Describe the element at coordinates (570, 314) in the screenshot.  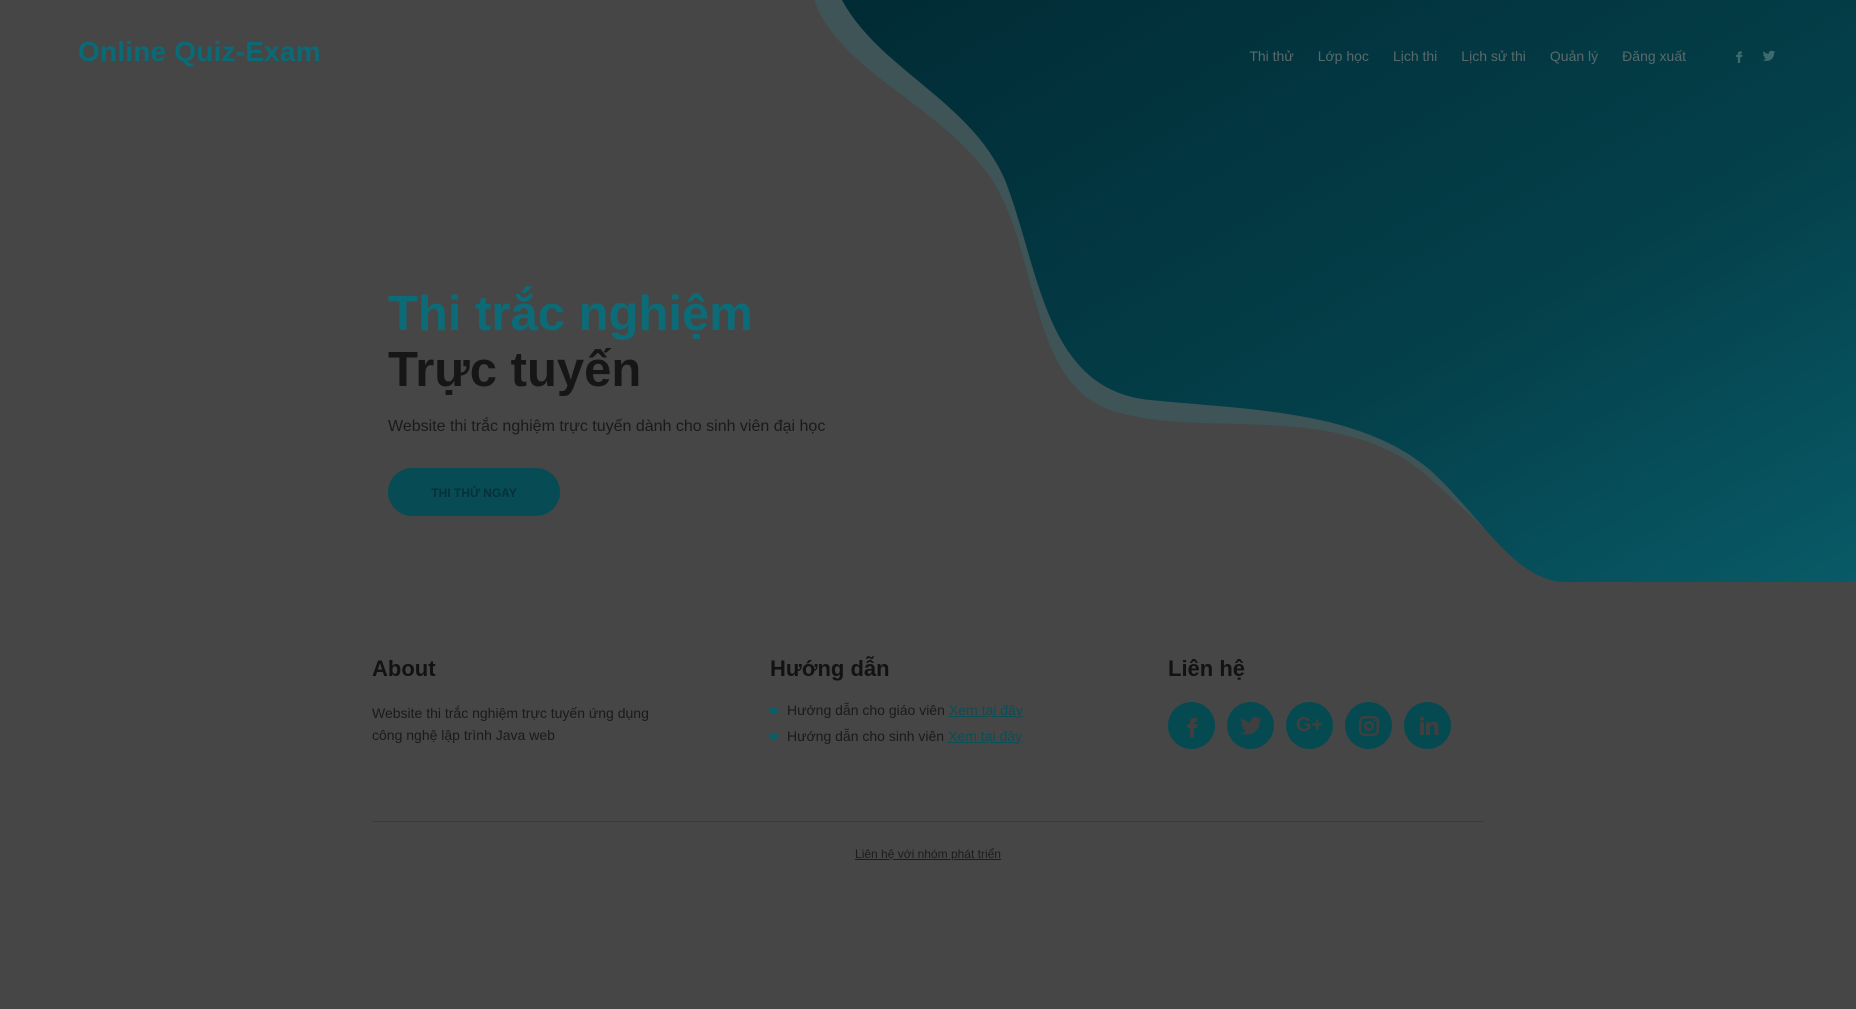
I see `hero-title-line1: Thi trắc nghiệm` at that location.